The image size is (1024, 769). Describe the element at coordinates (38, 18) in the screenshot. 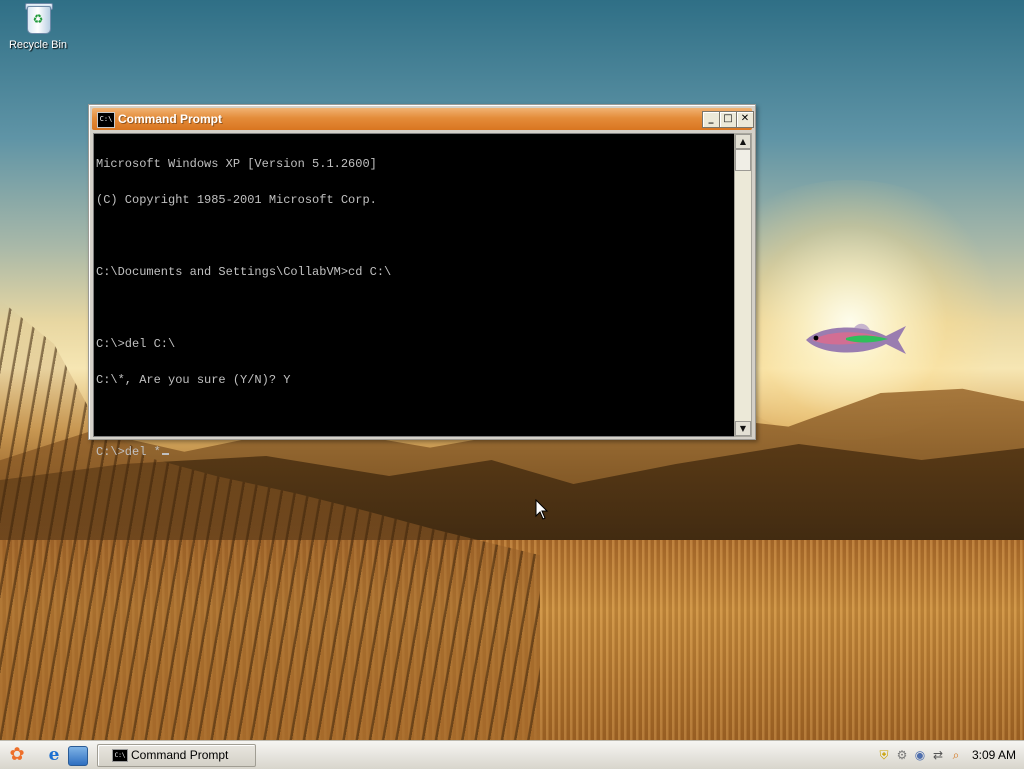

I see `recycle-bin-icon: ♻` at that location.